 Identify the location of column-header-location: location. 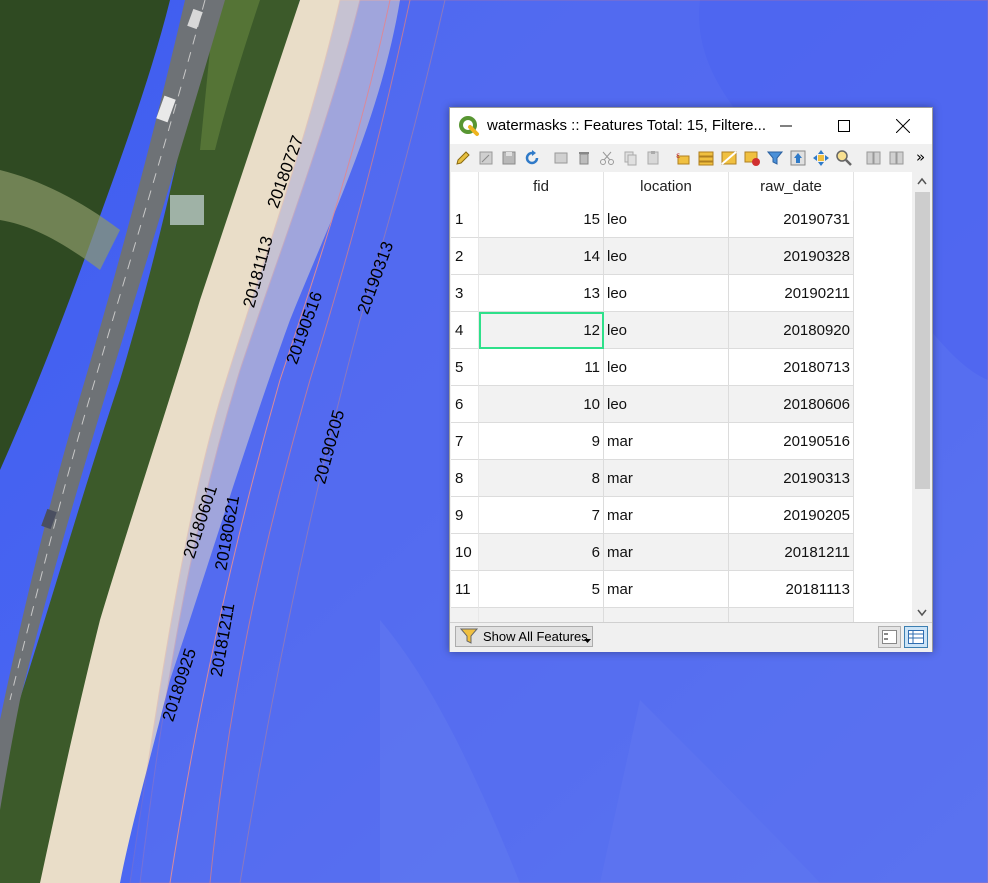
(666, 186).